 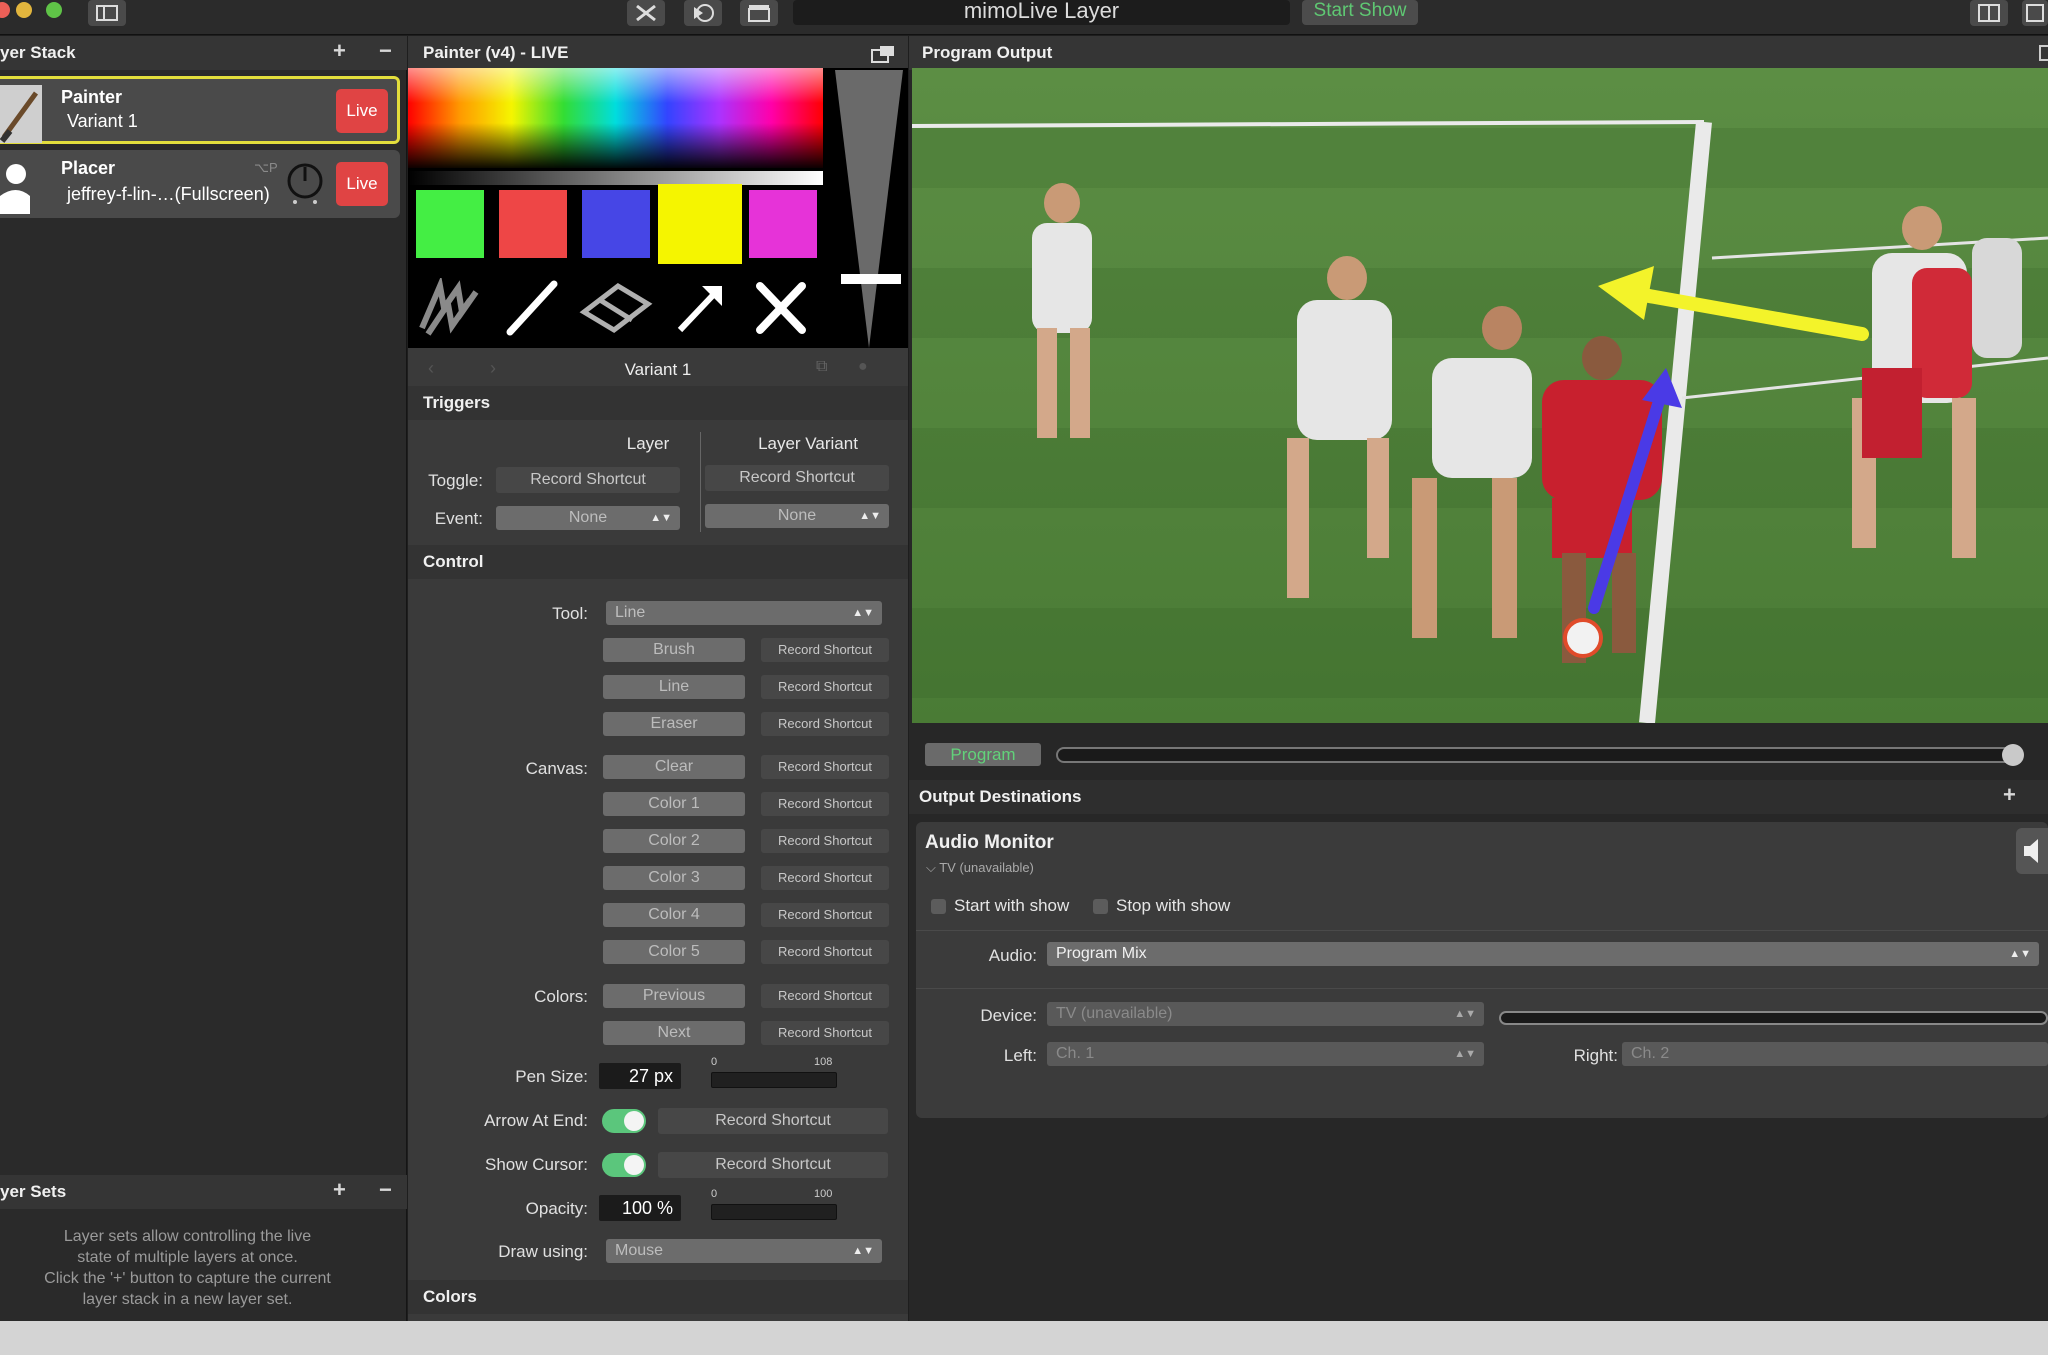 I want to click on pen-size-field: 27 px, so click(x=640, y=1076).